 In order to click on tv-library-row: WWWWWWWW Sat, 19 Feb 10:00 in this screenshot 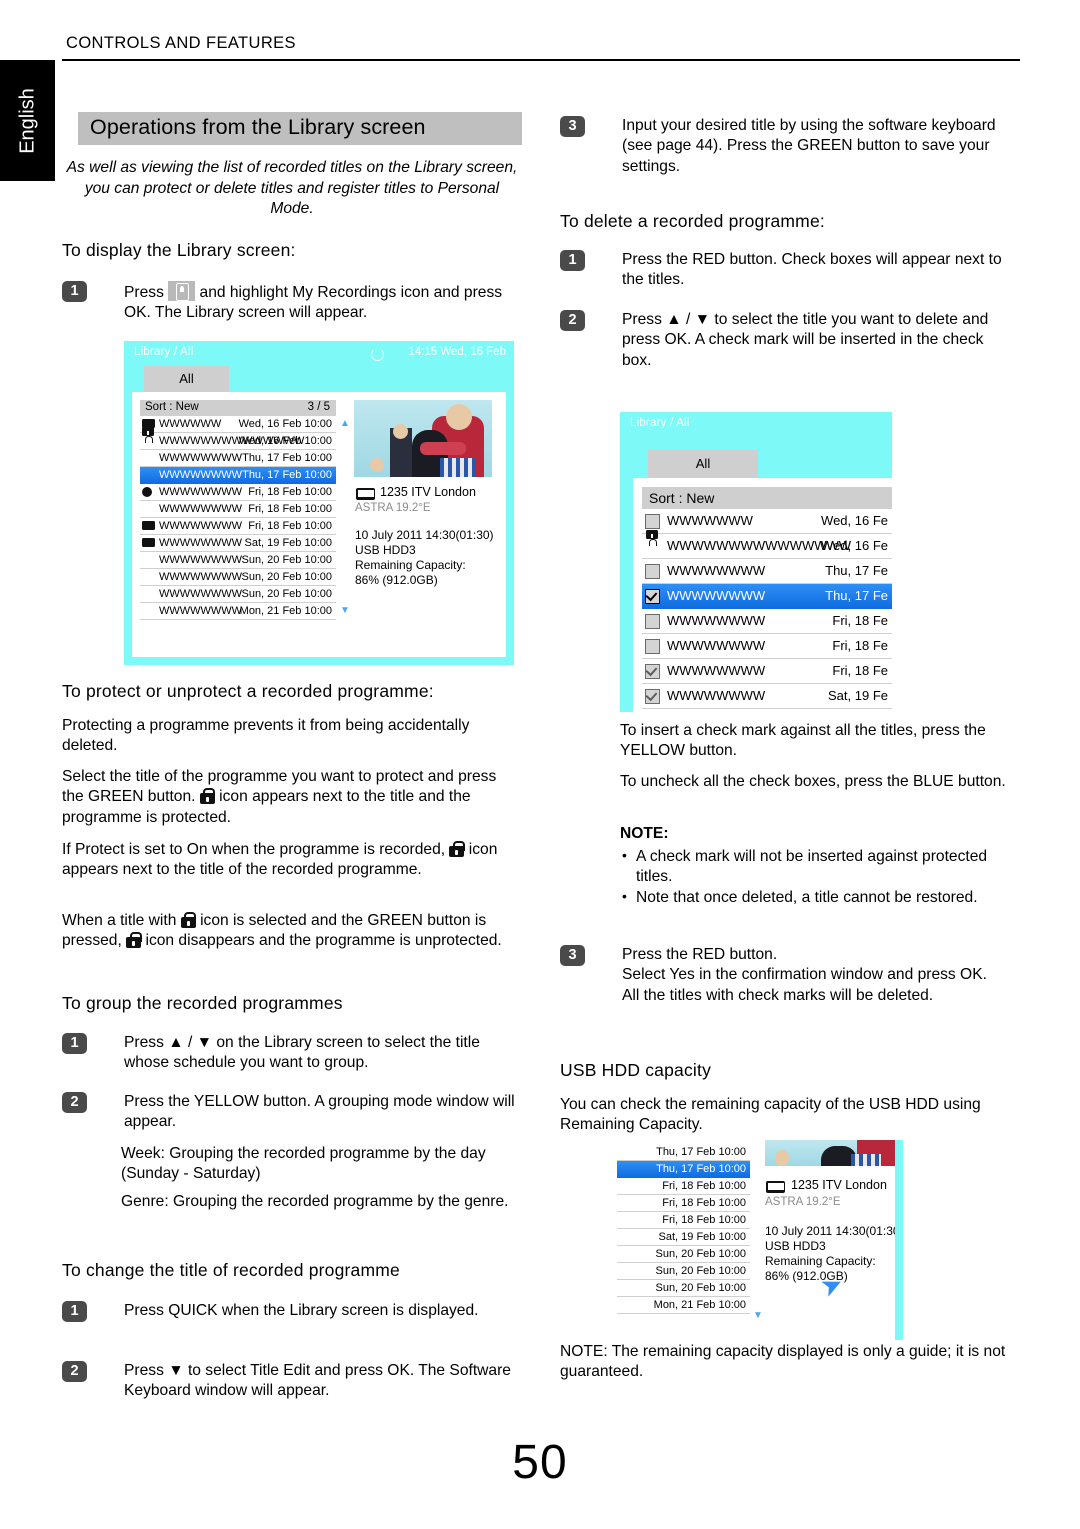, I will do `click(238, 543)`.